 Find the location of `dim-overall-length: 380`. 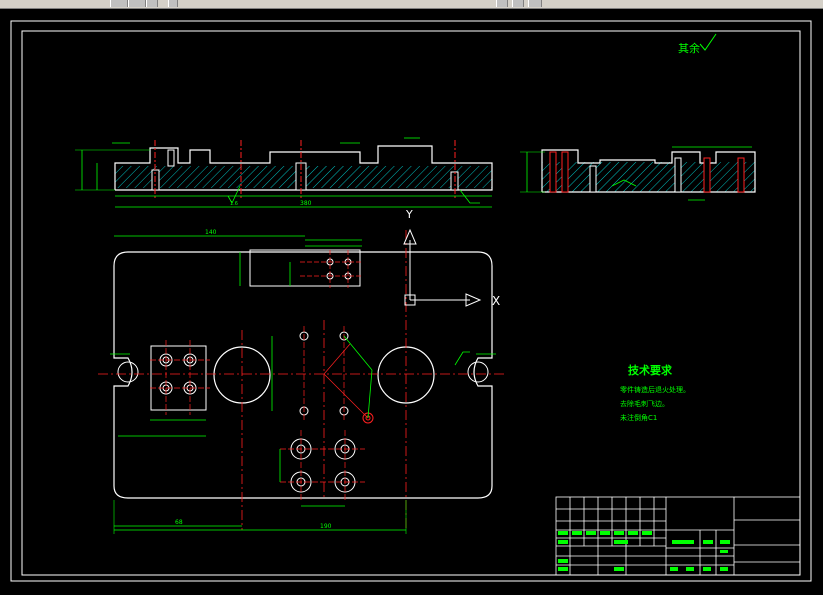

dim-overall-length: 380 is located at coordinates (306, 203).